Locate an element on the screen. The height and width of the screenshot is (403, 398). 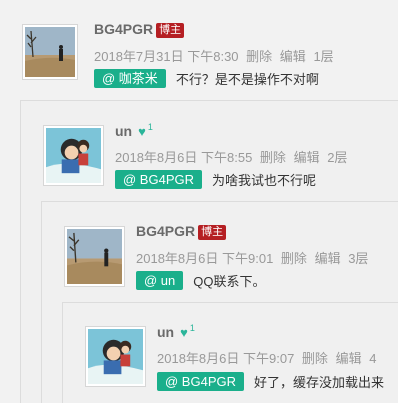
comment-meta: 2018年7月31日 下午8:30 删除 编辑 1层 is located at coordinates (216, 55).